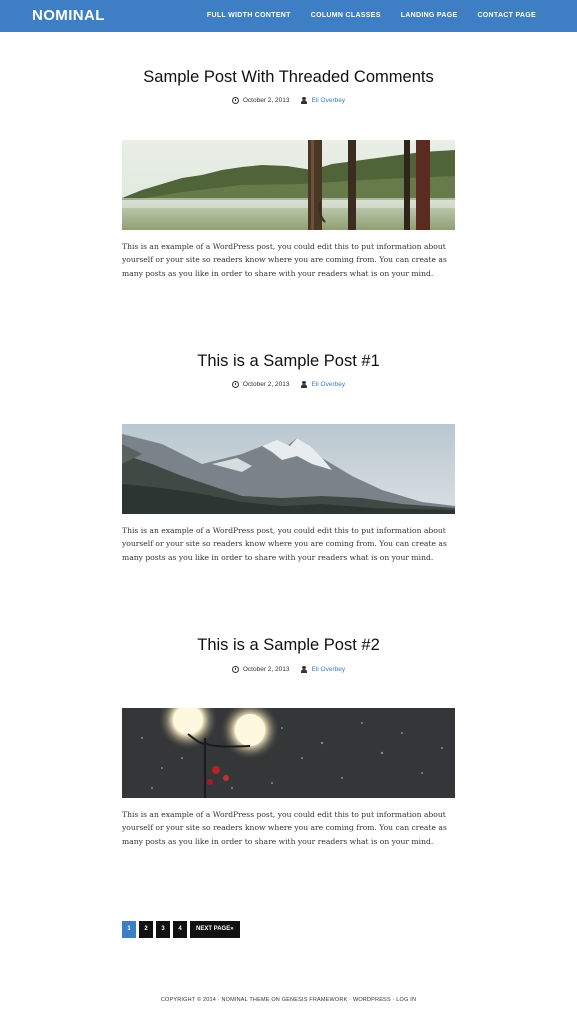 This screenshot has width=577, height=1024. Describe the element at coordinates (288, 77) in the screenshot. I see `post-title: Sample Post With Threaded Comments` at that location.